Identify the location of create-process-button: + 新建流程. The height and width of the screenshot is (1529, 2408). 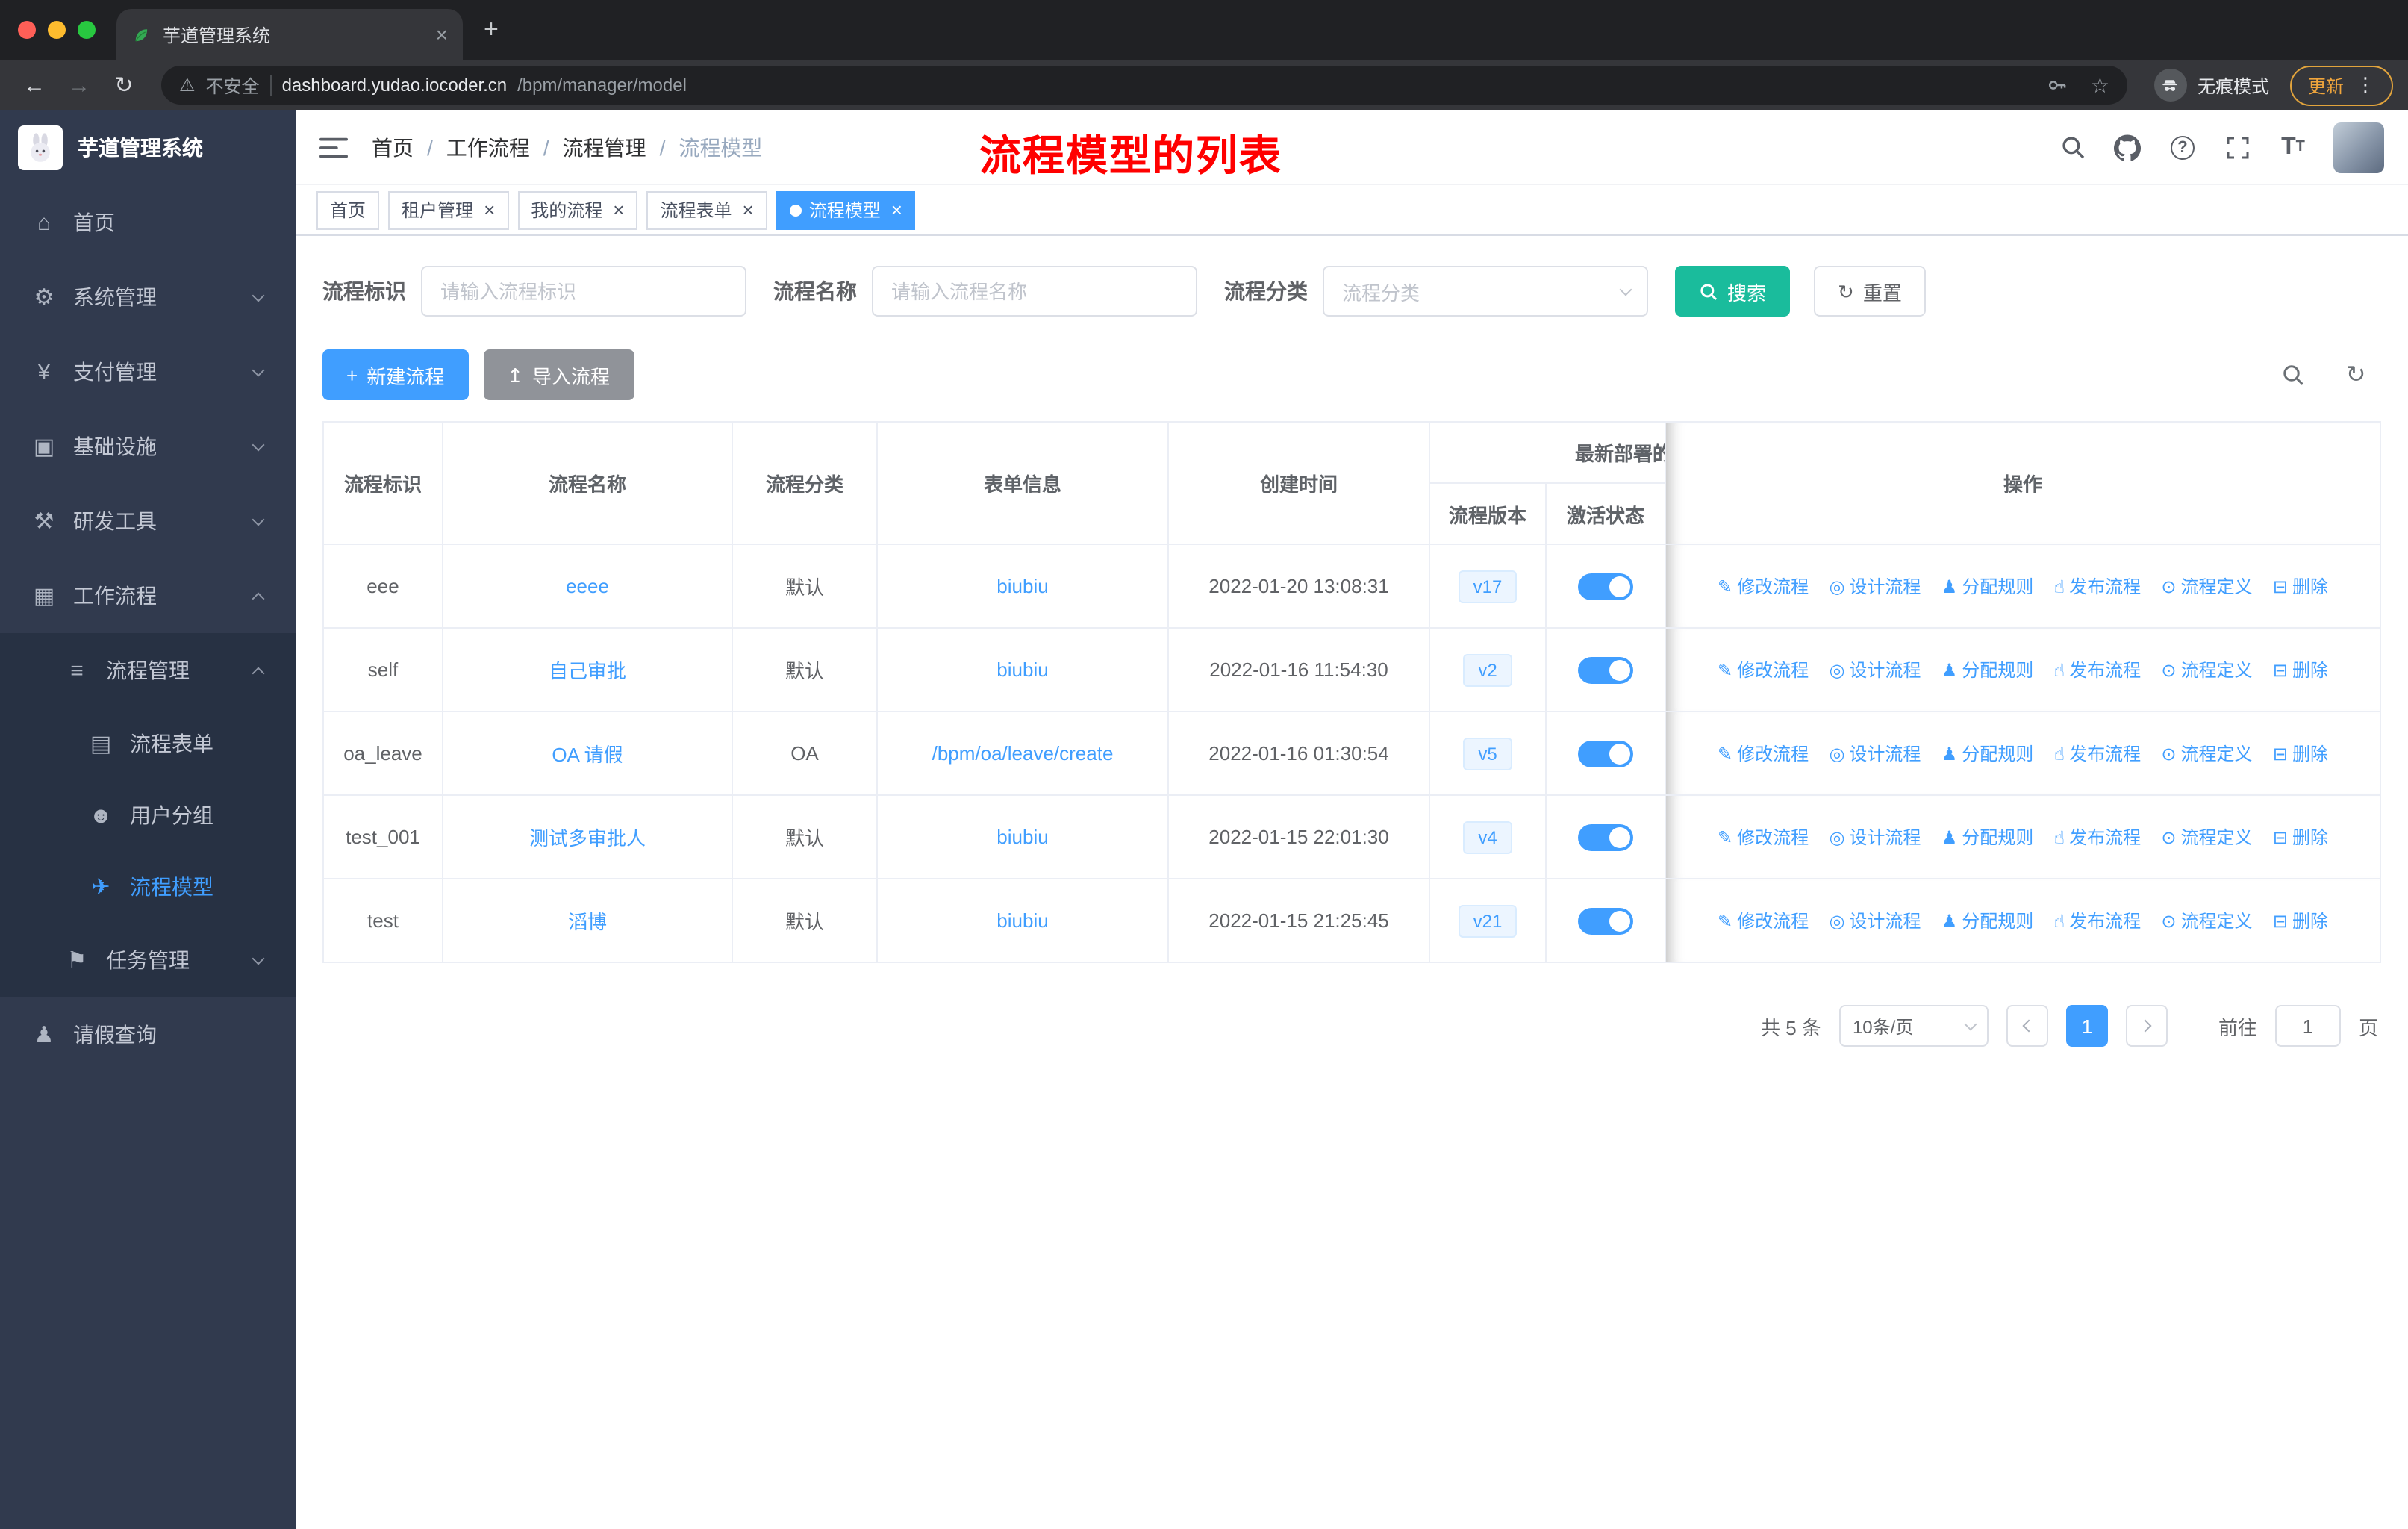
(395, 375).